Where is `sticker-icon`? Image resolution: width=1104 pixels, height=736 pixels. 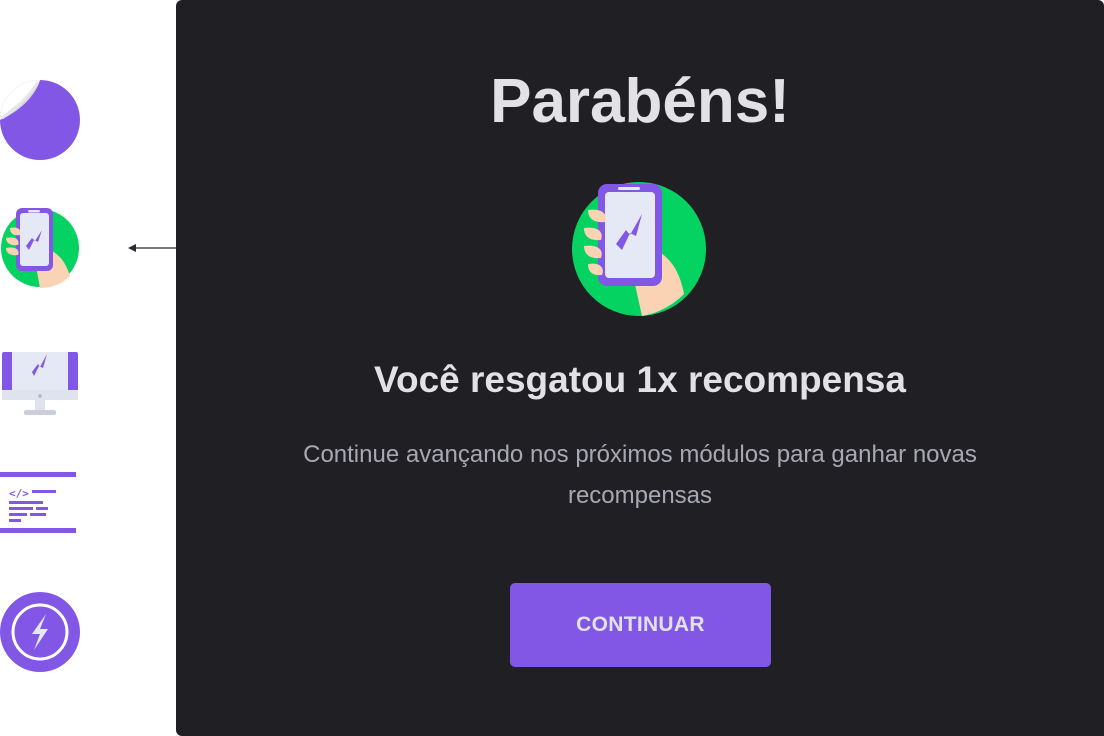 sticker-icon is located at coordinates (40, 120).